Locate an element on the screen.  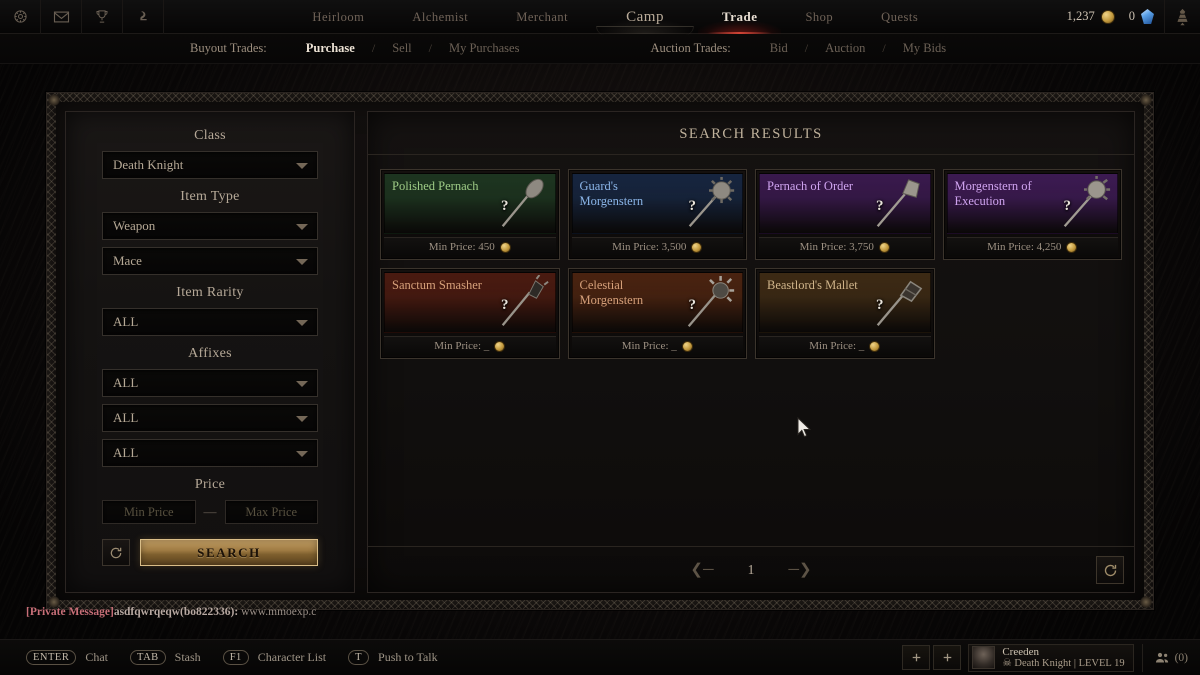
player-info-panel: Creeden ☠ Death Knight | LEVEL 19 is located at coordinates (1051, 657).